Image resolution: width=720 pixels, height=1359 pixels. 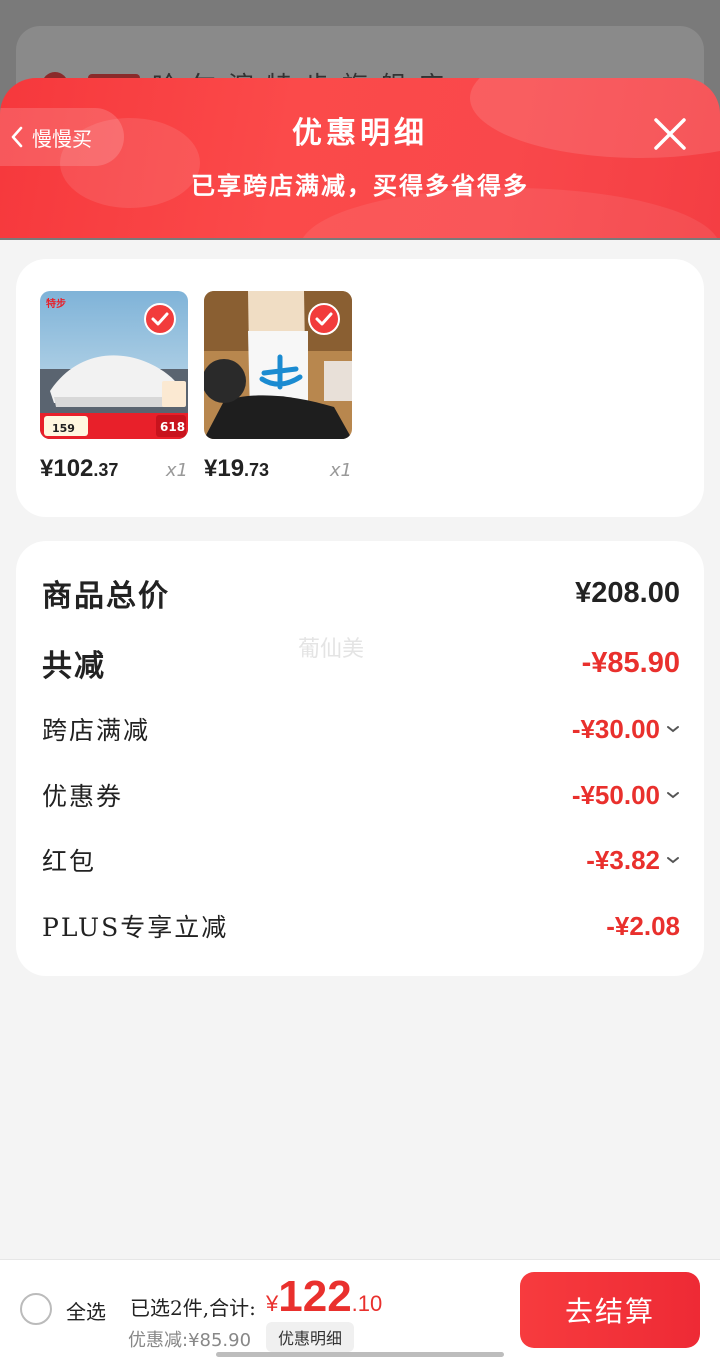 What do you see at coordinates (69, 861) in the screenshot?
I see `discount-item-label: 红包` at bounding box center [69, 861].